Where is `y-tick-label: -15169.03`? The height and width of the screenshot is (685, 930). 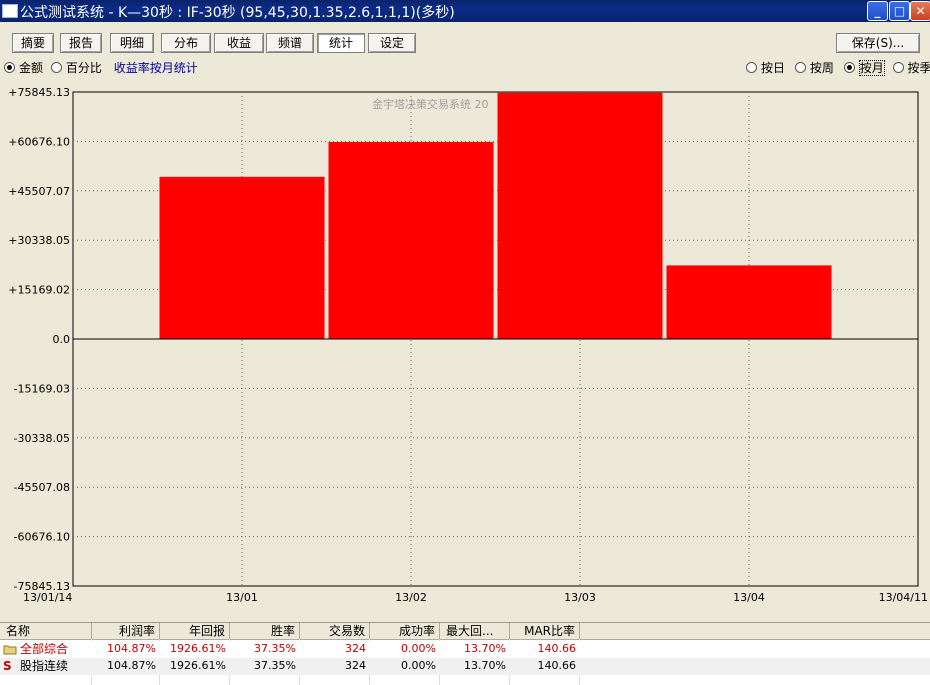
y-tick-label: -15169.03 is located at coordinates (42, 388).